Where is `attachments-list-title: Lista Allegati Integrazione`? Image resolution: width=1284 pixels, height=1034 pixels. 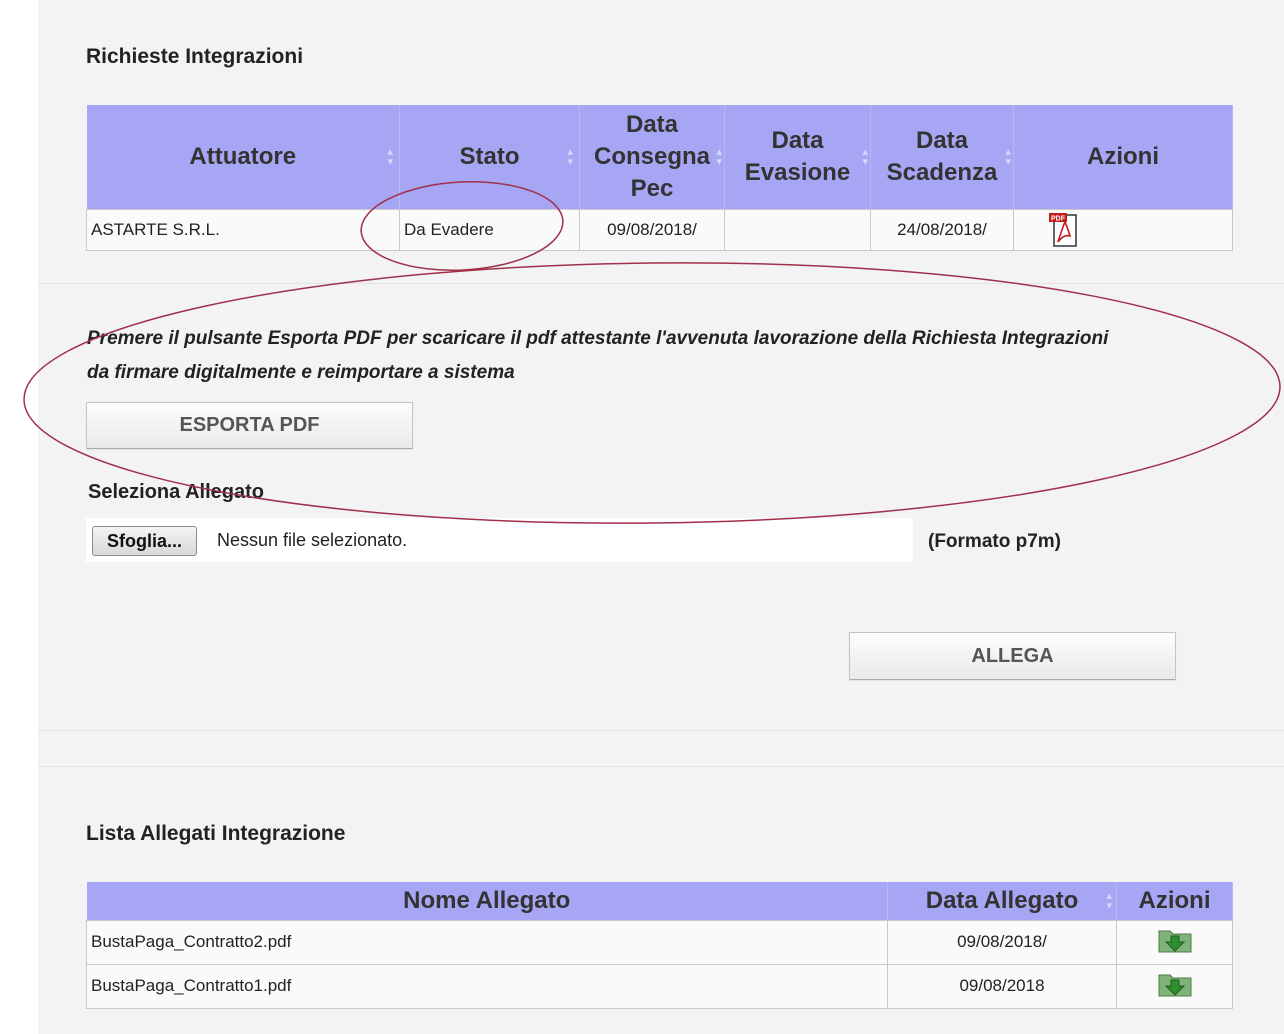 attachments-list-title: Lista Allegati Integrazione is located at coordinates (216, 833).